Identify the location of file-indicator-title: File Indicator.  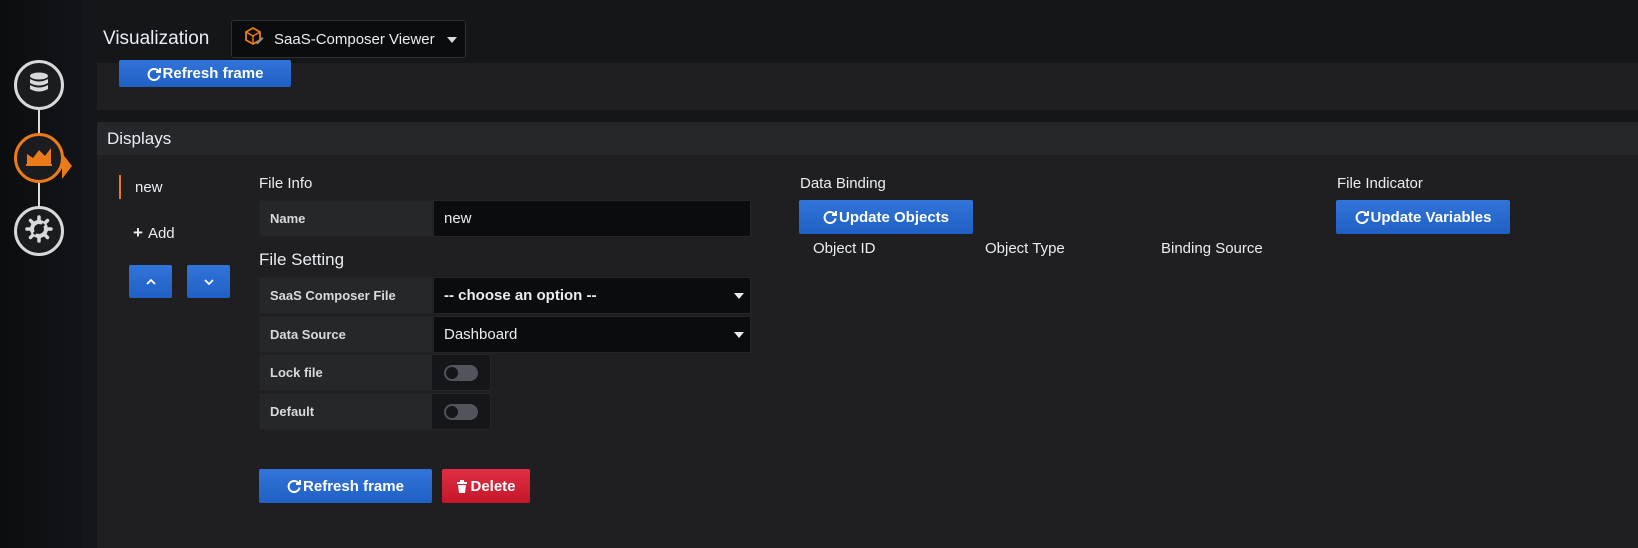
(1380, 183).